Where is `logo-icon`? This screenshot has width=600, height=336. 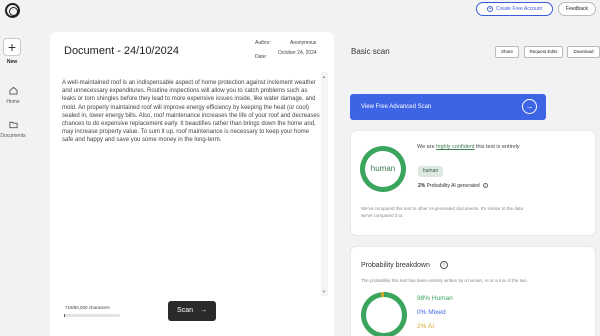 logo-icon is located at coordinates (12, 10).